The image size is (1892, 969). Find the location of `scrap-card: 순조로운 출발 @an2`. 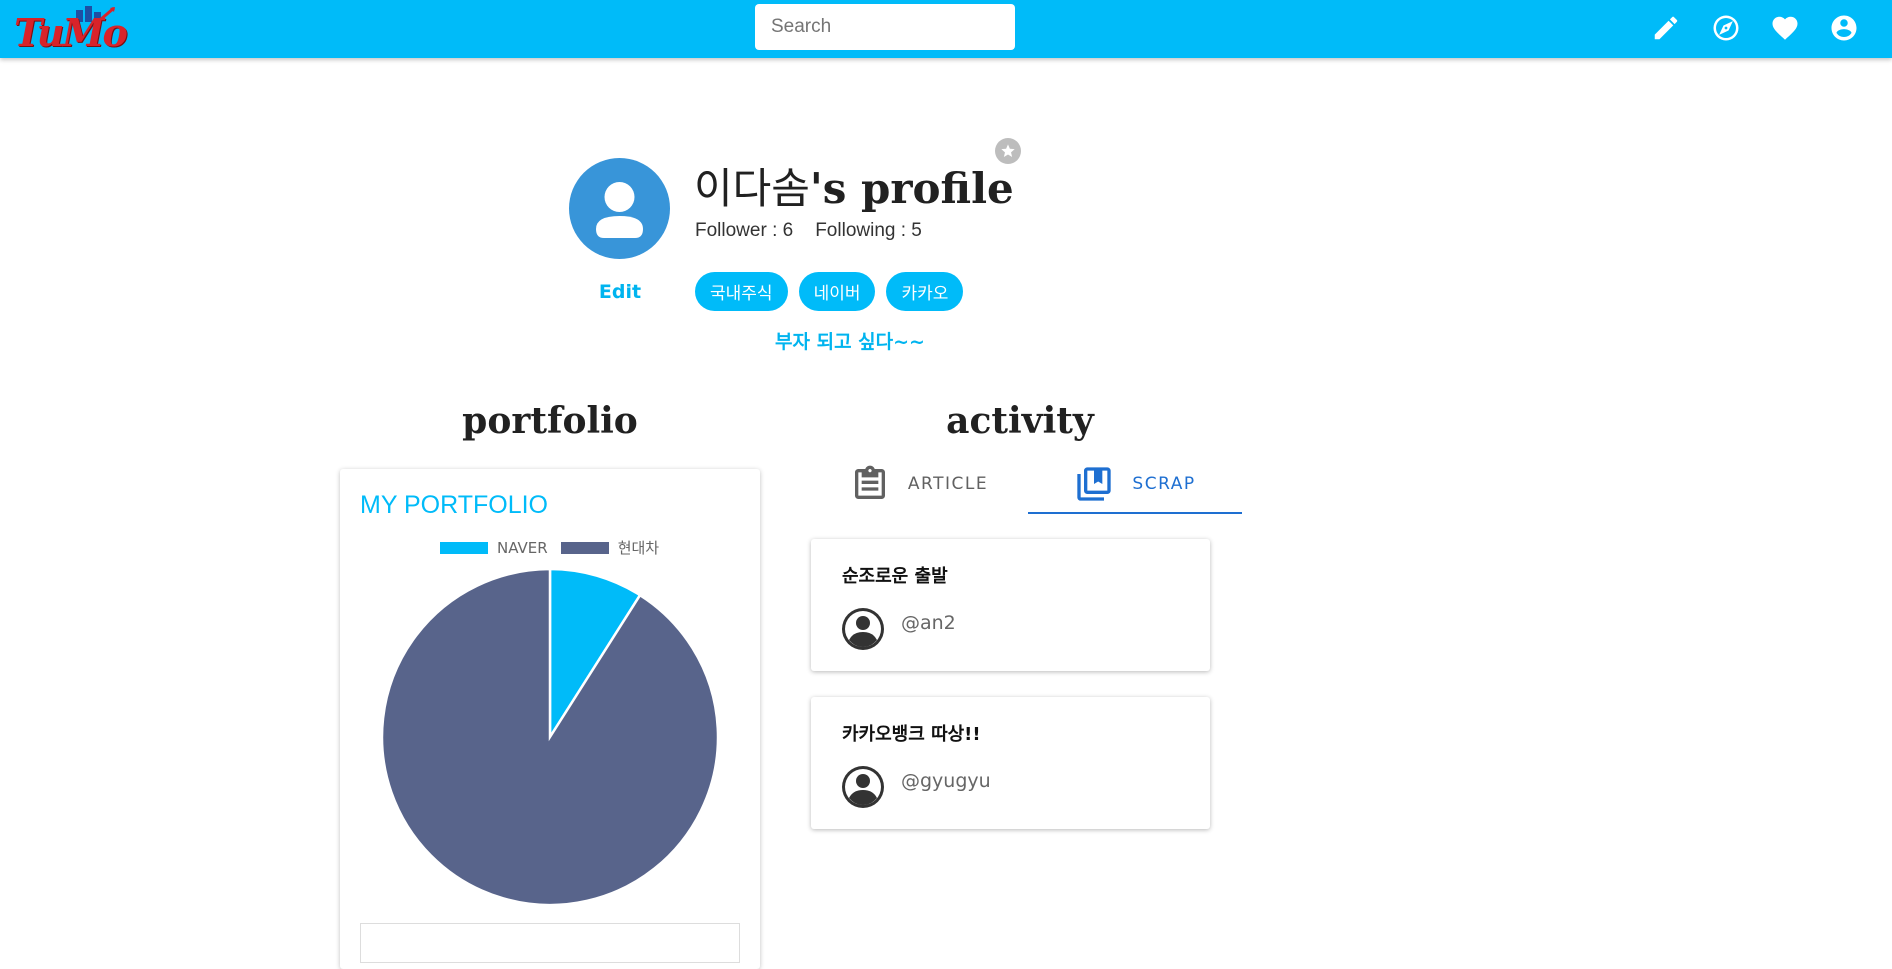

scrap-card: 순조로운 출발 @an2 is located at coordinates (1010, 605).